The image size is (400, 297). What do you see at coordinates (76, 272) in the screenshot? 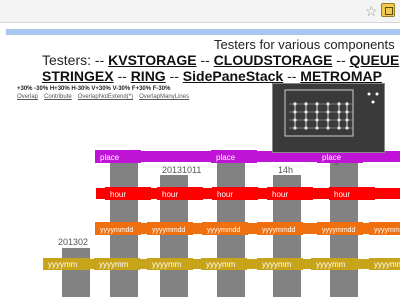
I see `timeline-column` at bounding box center [76, 272].